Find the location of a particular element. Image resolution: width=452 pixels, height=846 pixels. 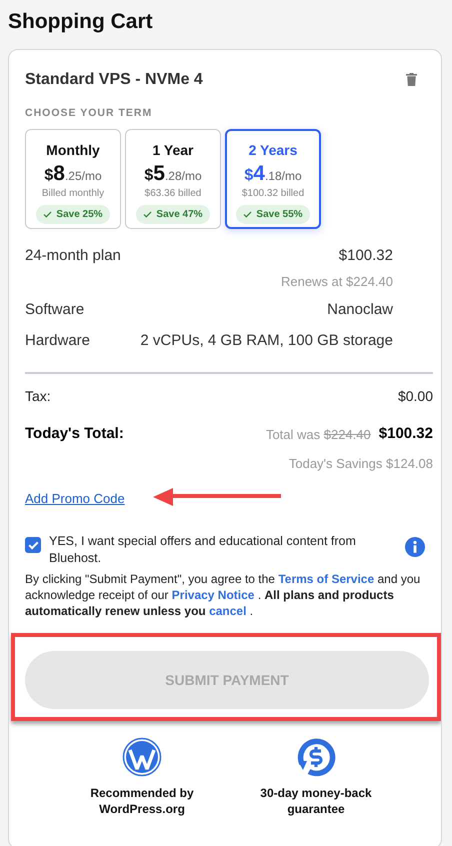

detail-label: Hardware is located at coordinates (57, 340).